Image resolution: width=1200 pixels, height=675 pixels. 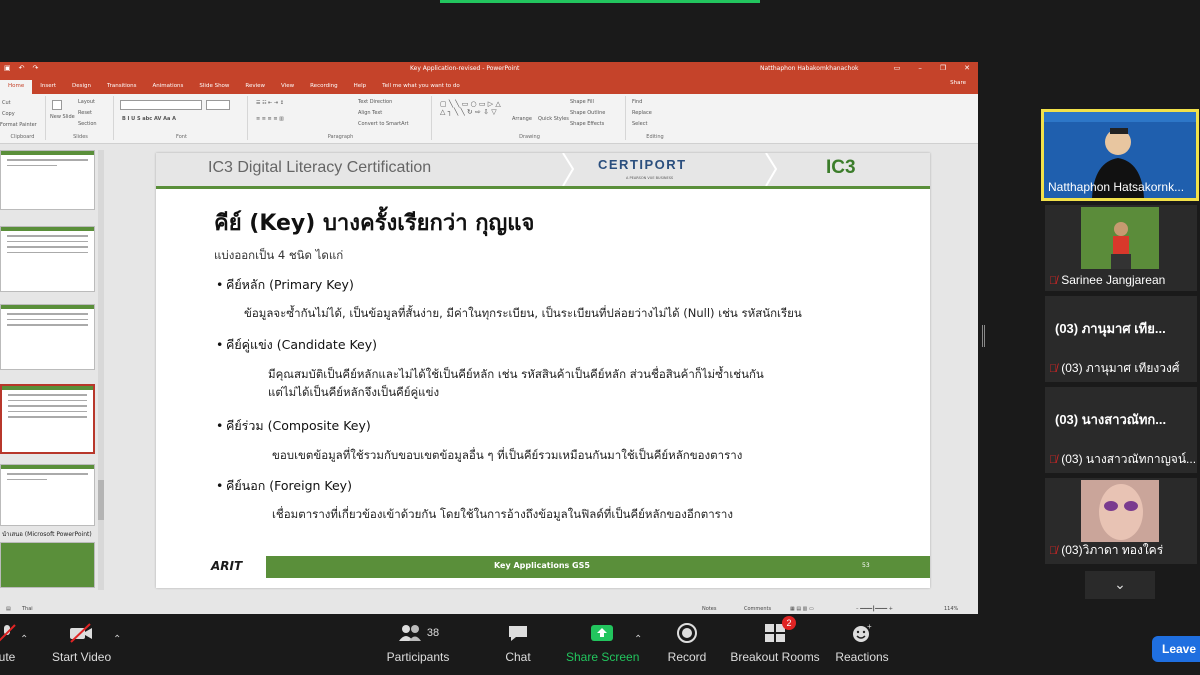 What do you see at coordinates (383, 124) in the screenshot?
I see `convert-smartart-button: Convert to SmartArt` at bounding box center [383, 124].